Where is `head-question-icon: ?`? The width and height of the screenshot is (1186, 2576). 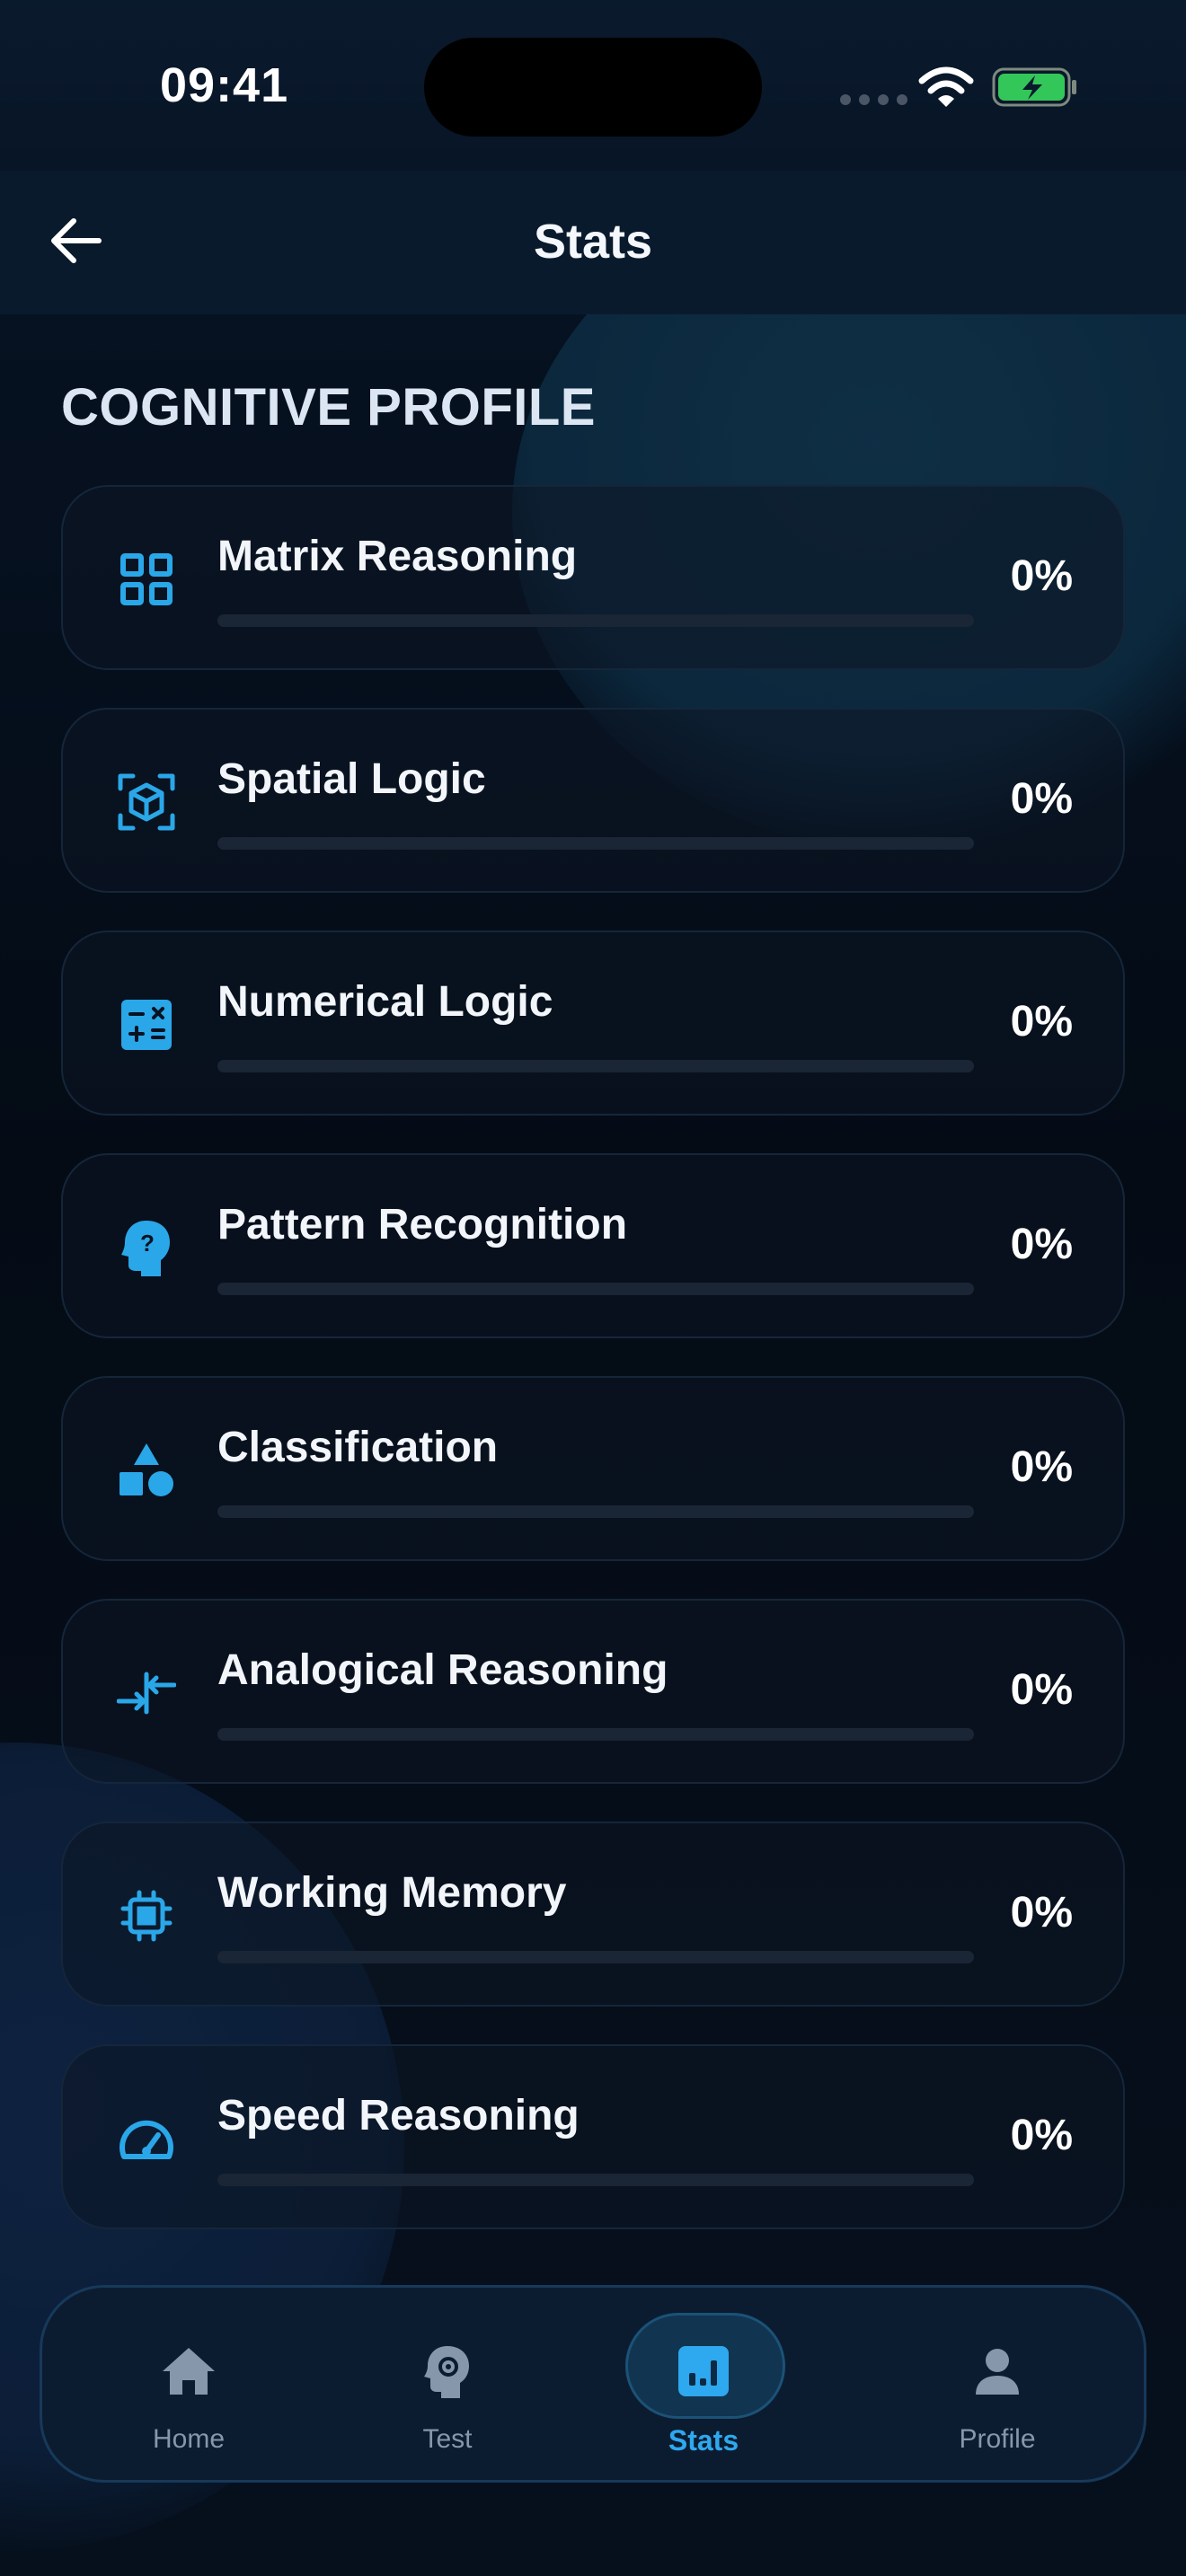 head-question-icon: ? is located at coordinates (146, 1247).